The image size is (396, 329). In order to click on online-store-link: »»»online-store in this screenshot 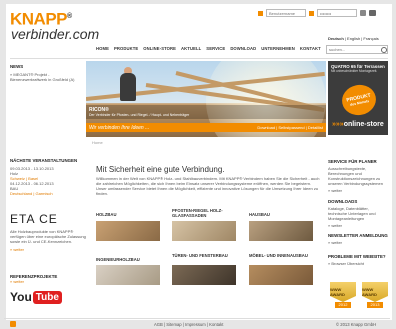, I will do `click(358, 124)`.